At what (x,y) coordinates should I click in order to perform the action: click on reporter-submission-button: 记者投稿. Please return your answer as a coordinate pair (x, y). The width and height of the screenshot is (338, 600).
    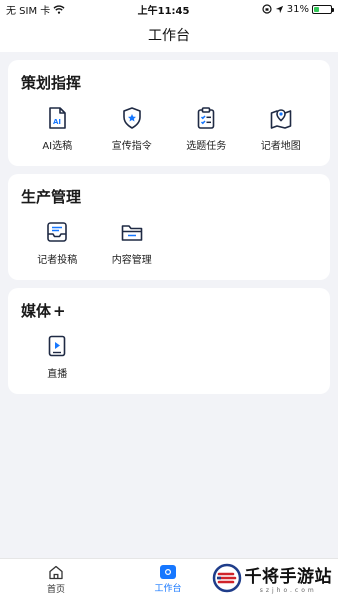
    Looking at the image, I should click on (57, 242).